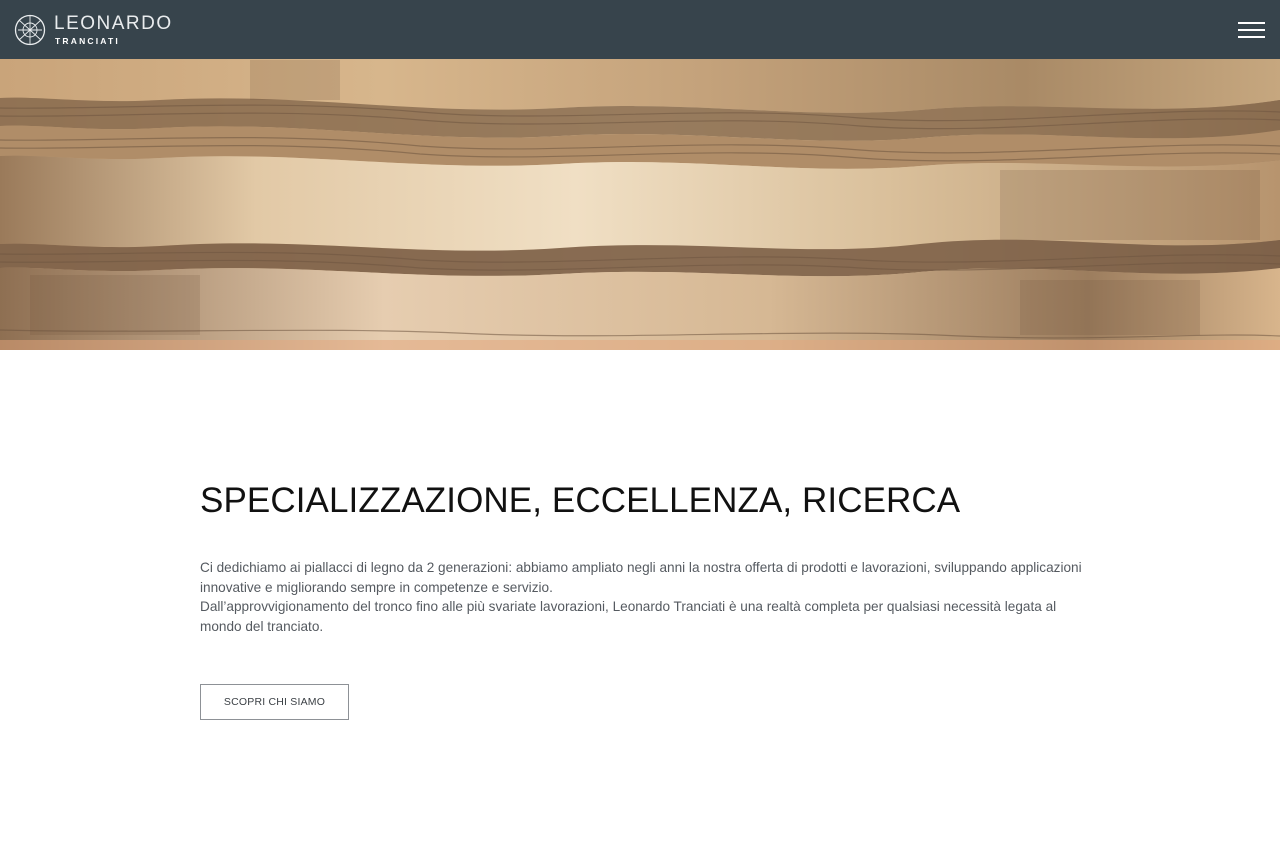  Describe the element at coordinates (640, 29) in the screenshot. I see `top-navigation-bar: LEONARDO TRANCIATI` at that location.